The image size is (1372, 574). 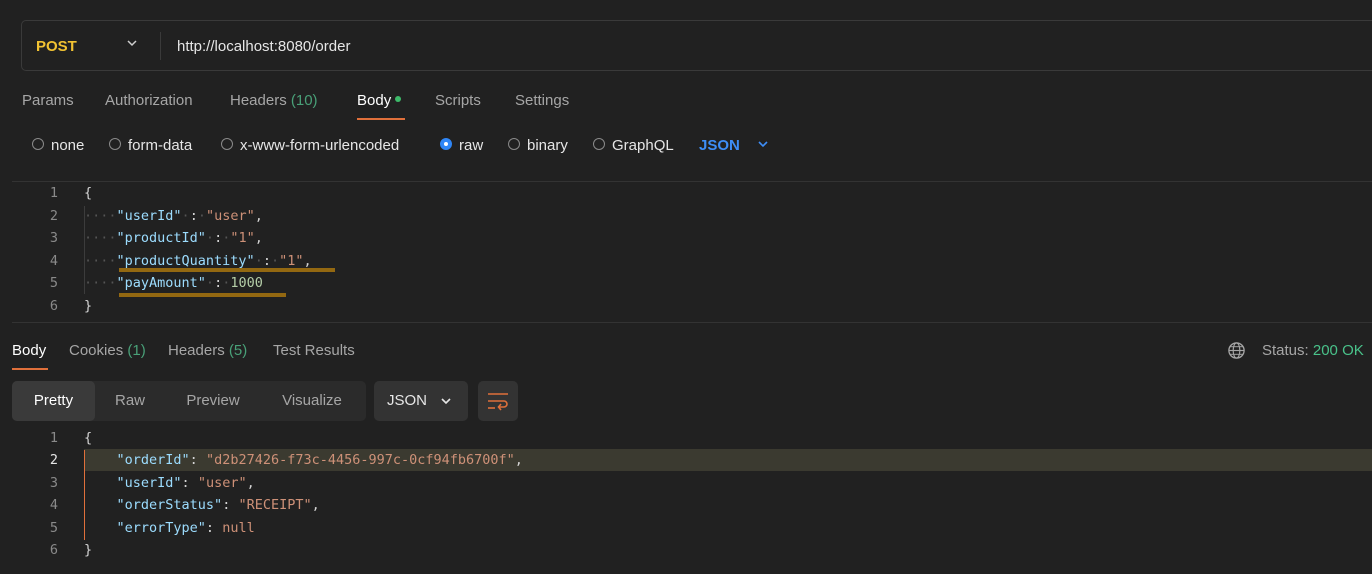 I want to click on code-line: "errorType": null, so click(x=185, y=528).